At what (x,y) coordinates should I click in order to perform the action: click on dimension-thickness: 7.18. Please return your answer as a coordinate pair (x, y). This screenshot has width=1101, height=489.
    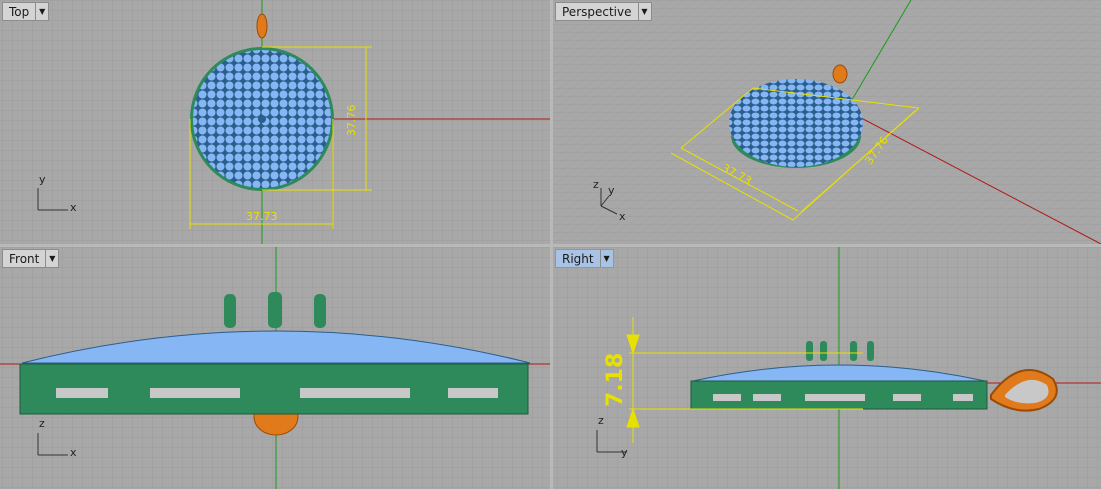
    Looking at the image, I should click on (615, 379).